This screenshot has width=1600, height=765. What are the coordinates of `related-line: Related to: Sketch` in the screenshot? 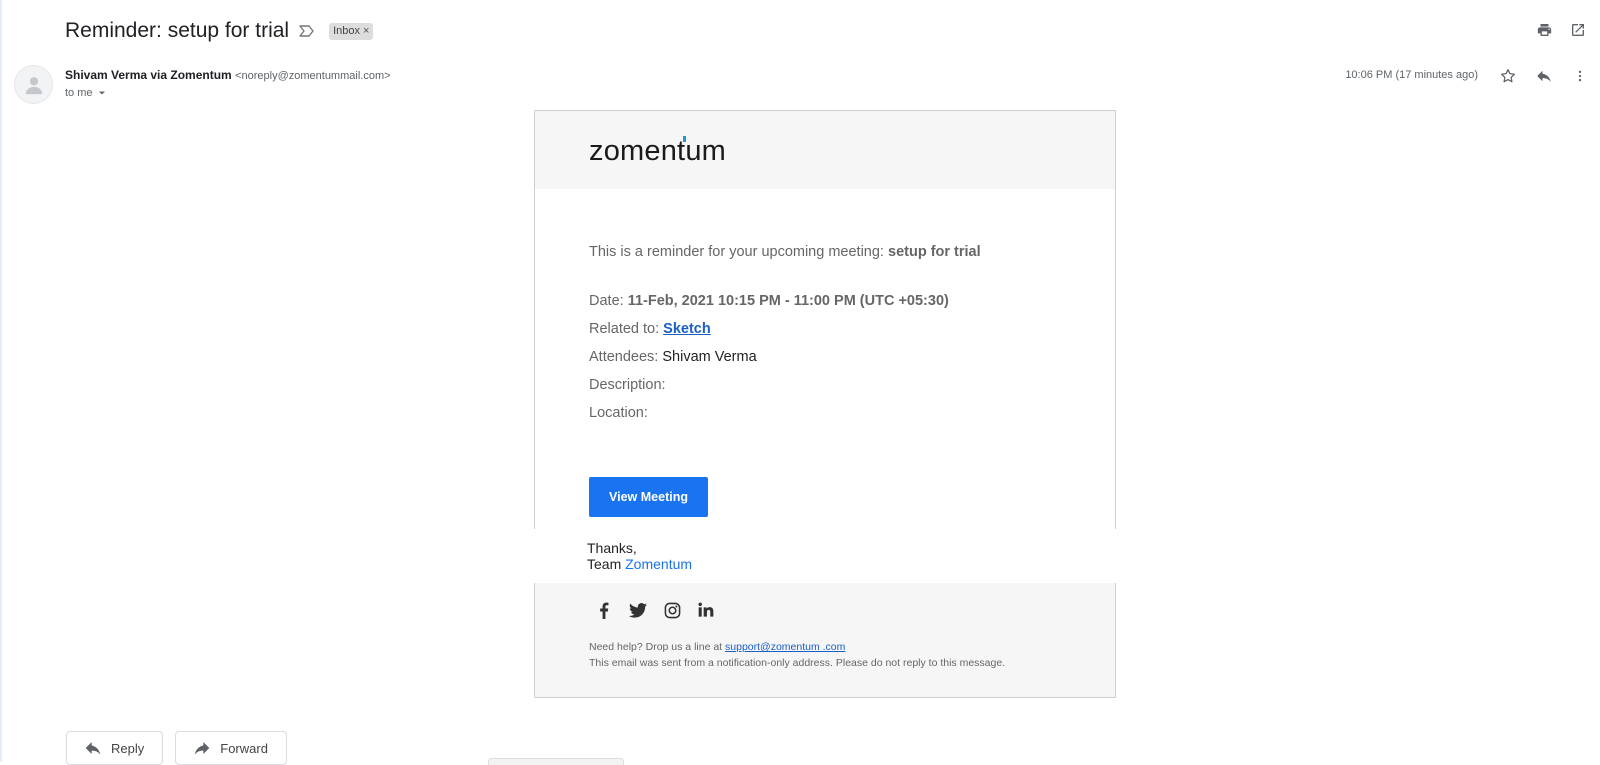 It's located at (650, 329).